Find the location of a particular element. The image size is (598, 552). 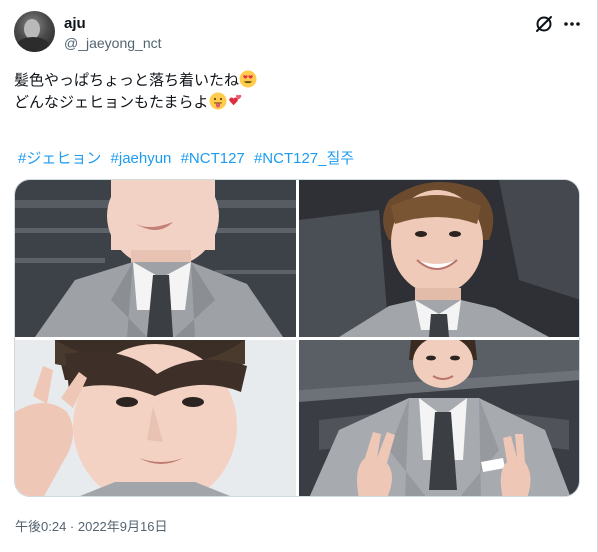

tweet-line-1: 髪色やっぱちょっと落ち着いたね is located at coordinates (294, 81).